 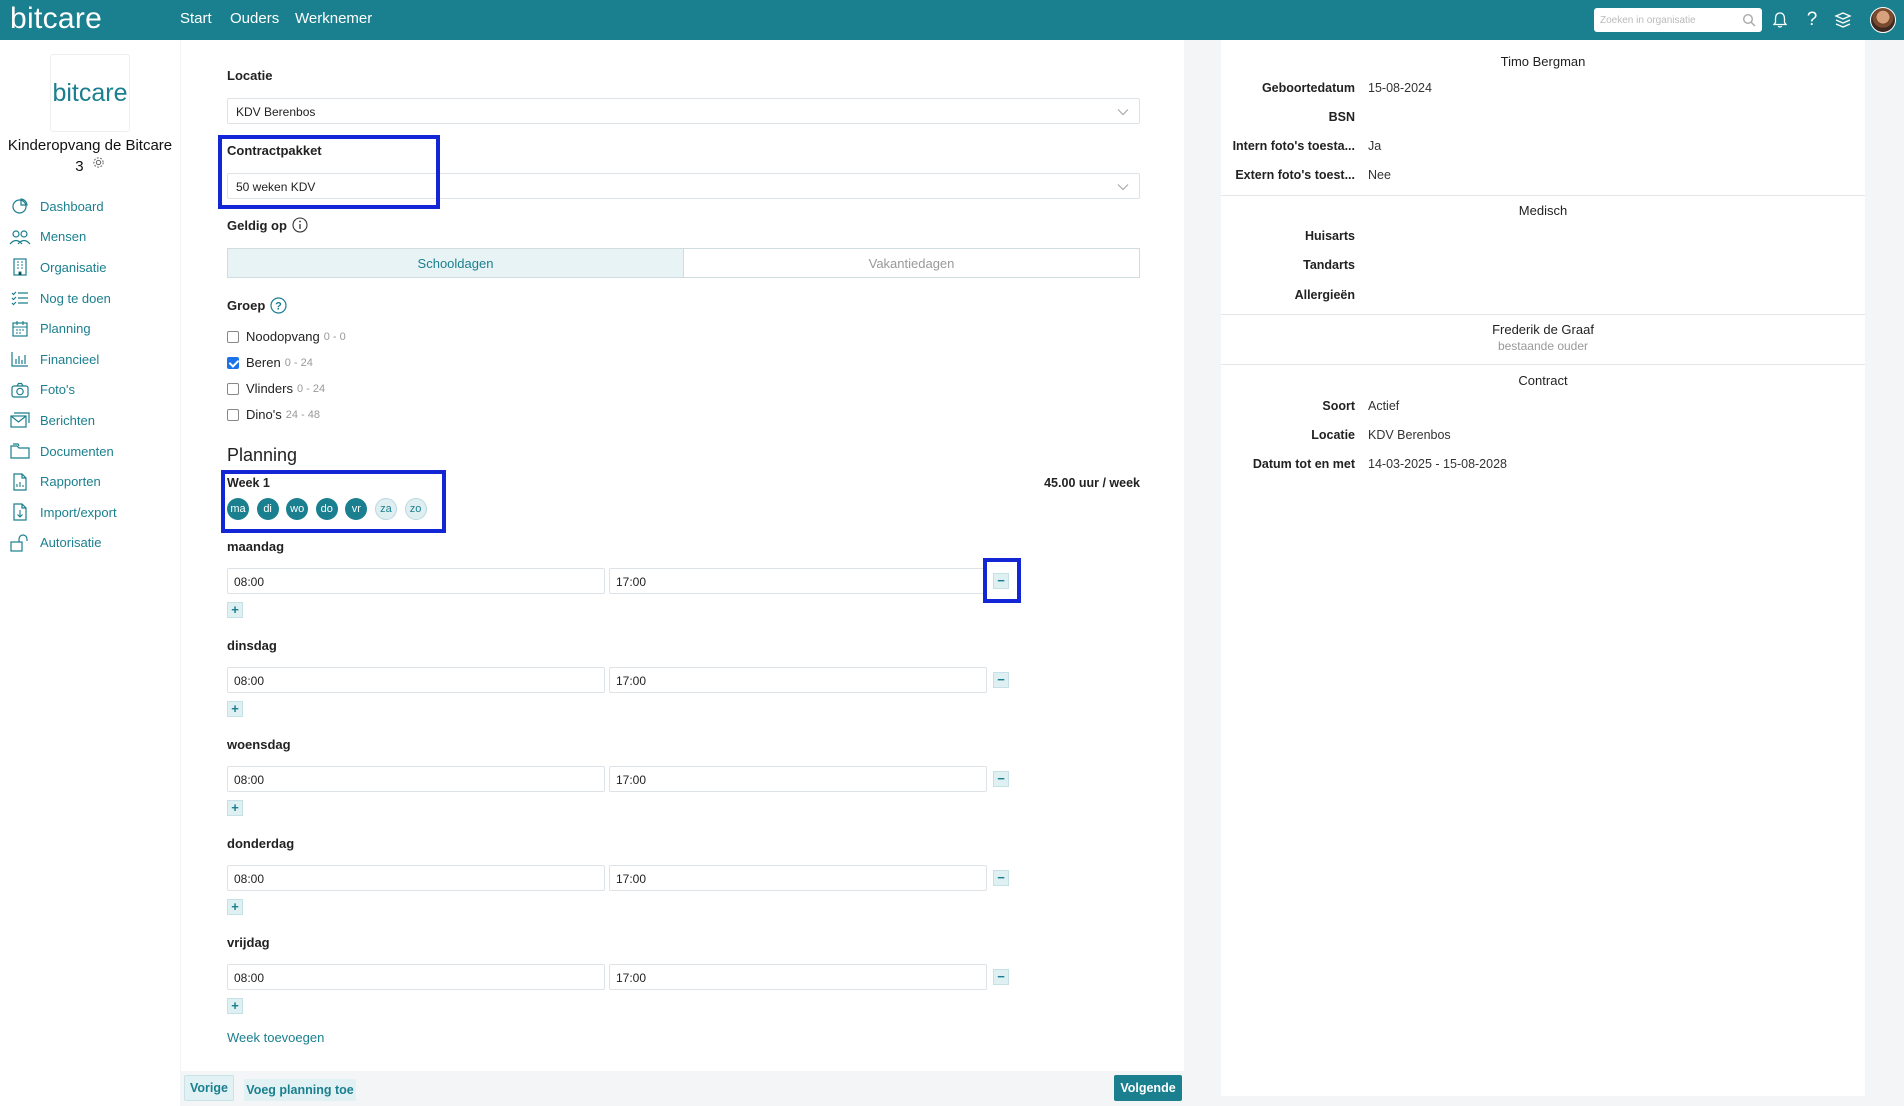 I want to click on sidebar-item-planning: Planning, so click(x=90, y=328).